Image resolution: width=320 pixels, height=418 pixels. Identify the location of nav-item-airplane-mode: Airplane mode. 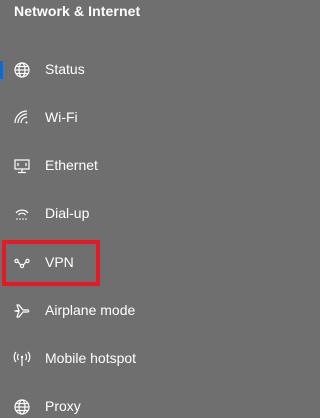
(137, 310).